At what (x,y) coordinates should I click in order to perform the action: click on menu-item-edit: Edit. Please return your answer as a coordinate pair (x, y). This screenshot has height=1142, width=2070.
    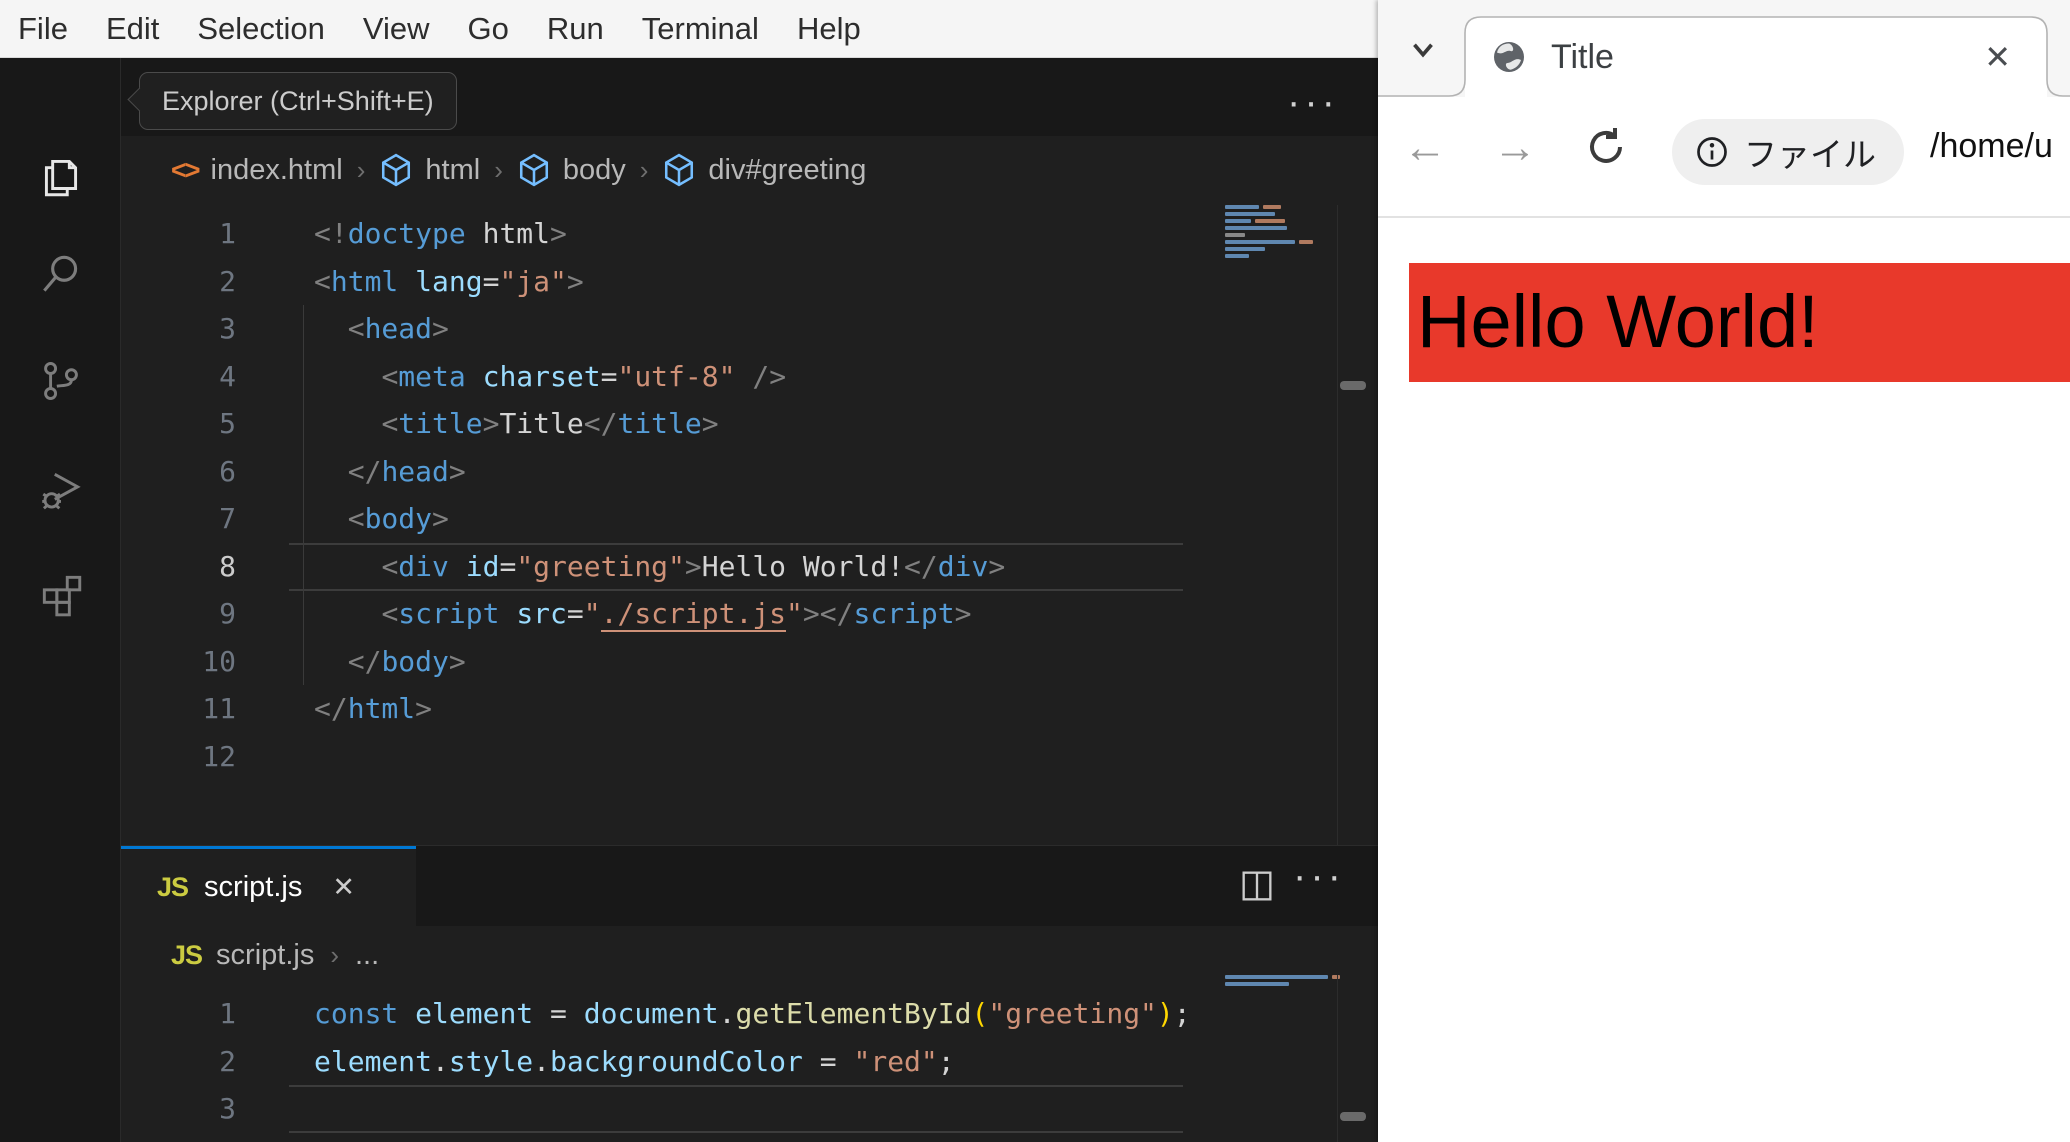
    Looking at the image, I should click on (132, 29).